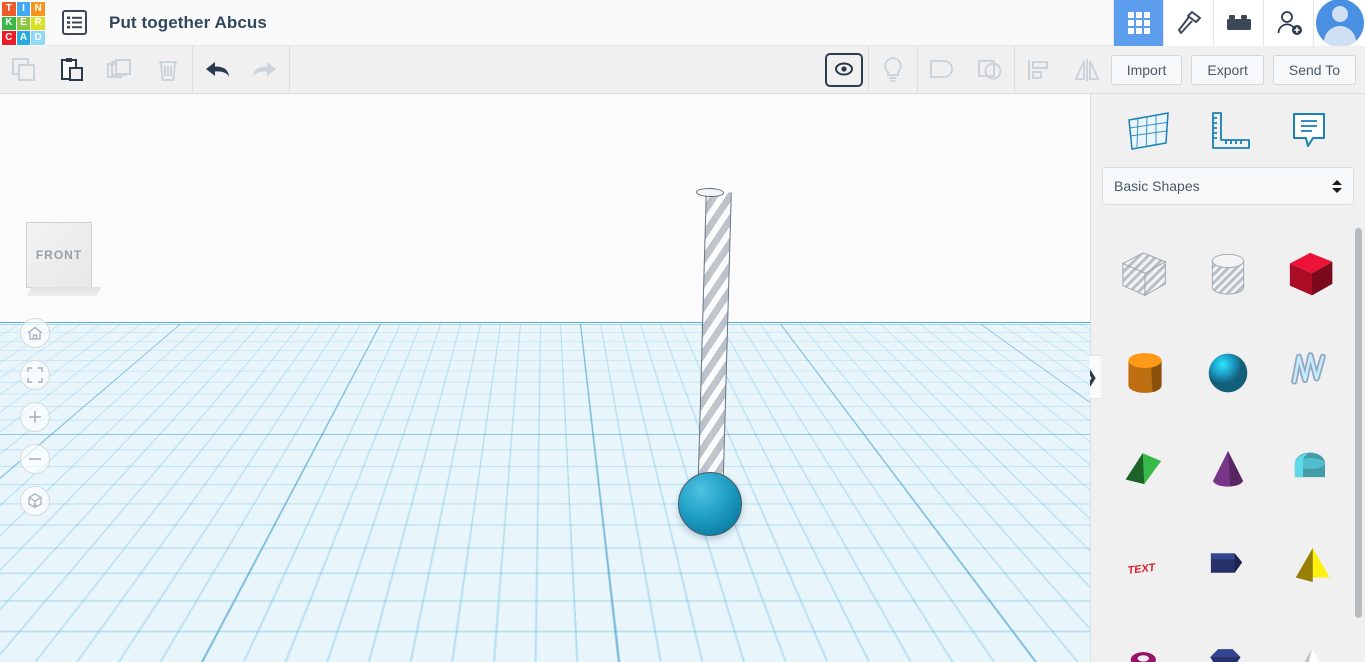  Describe the element at coordinates (188, 22) in the screenshot. I see `document-title: Put together Abcus` at that location.